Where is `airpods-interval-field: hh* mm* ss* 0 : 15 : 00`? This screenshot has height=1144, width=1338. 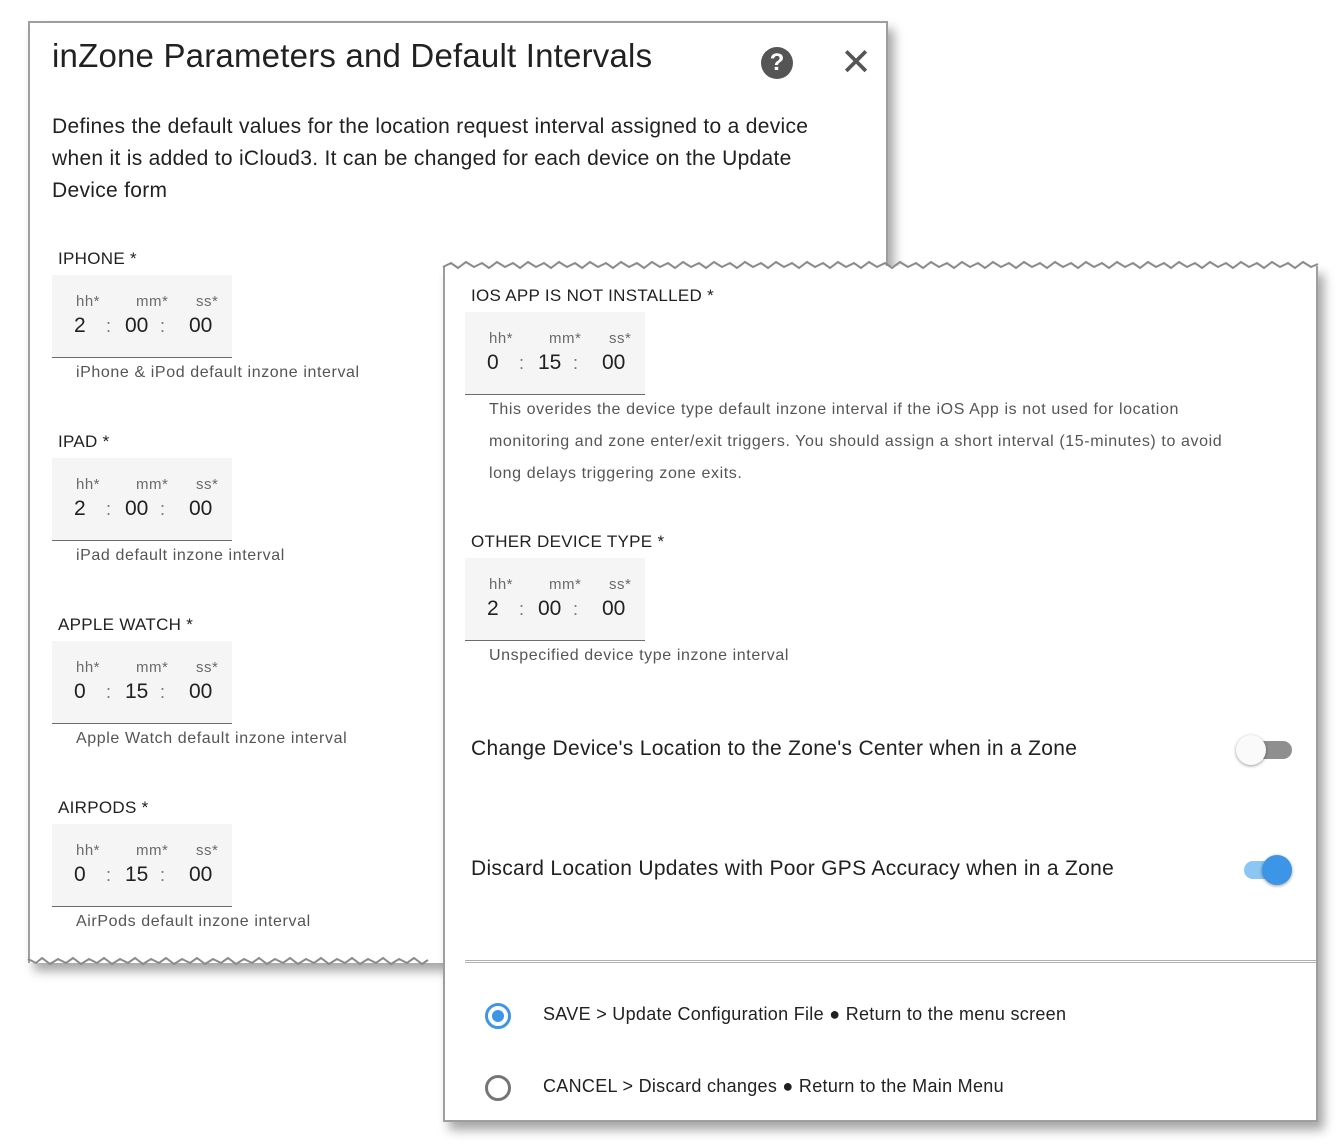 airpods-interval-field: hh* mm* ss* 0 : 15 : 00 is located at coordinates (142, 865).